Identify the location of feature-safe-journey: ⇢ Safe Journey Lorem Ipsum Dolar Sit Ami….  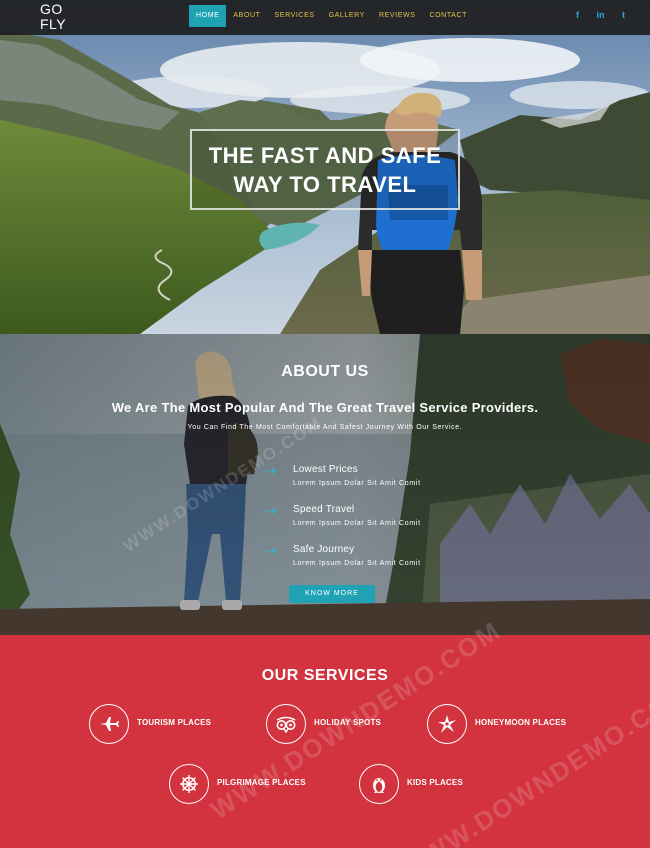
(375, 558).